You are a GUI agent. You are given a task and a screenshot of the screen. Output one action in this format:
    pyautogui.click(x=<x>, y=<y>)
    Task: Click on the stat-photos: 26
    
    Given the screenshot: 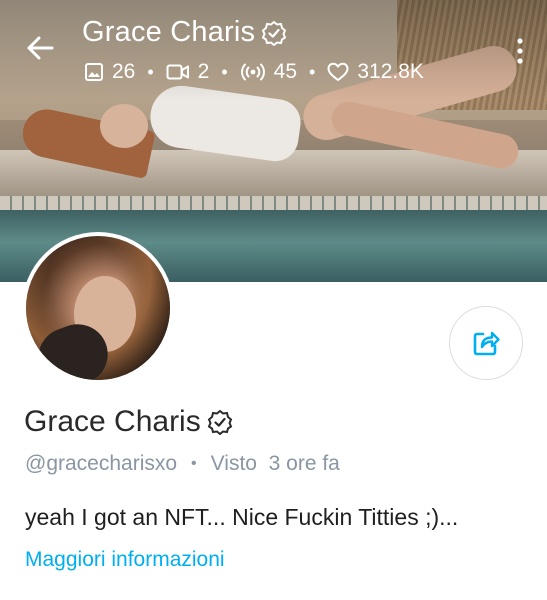 What is the action you would take?
    pyautogui.click(x=109, y=72)
    